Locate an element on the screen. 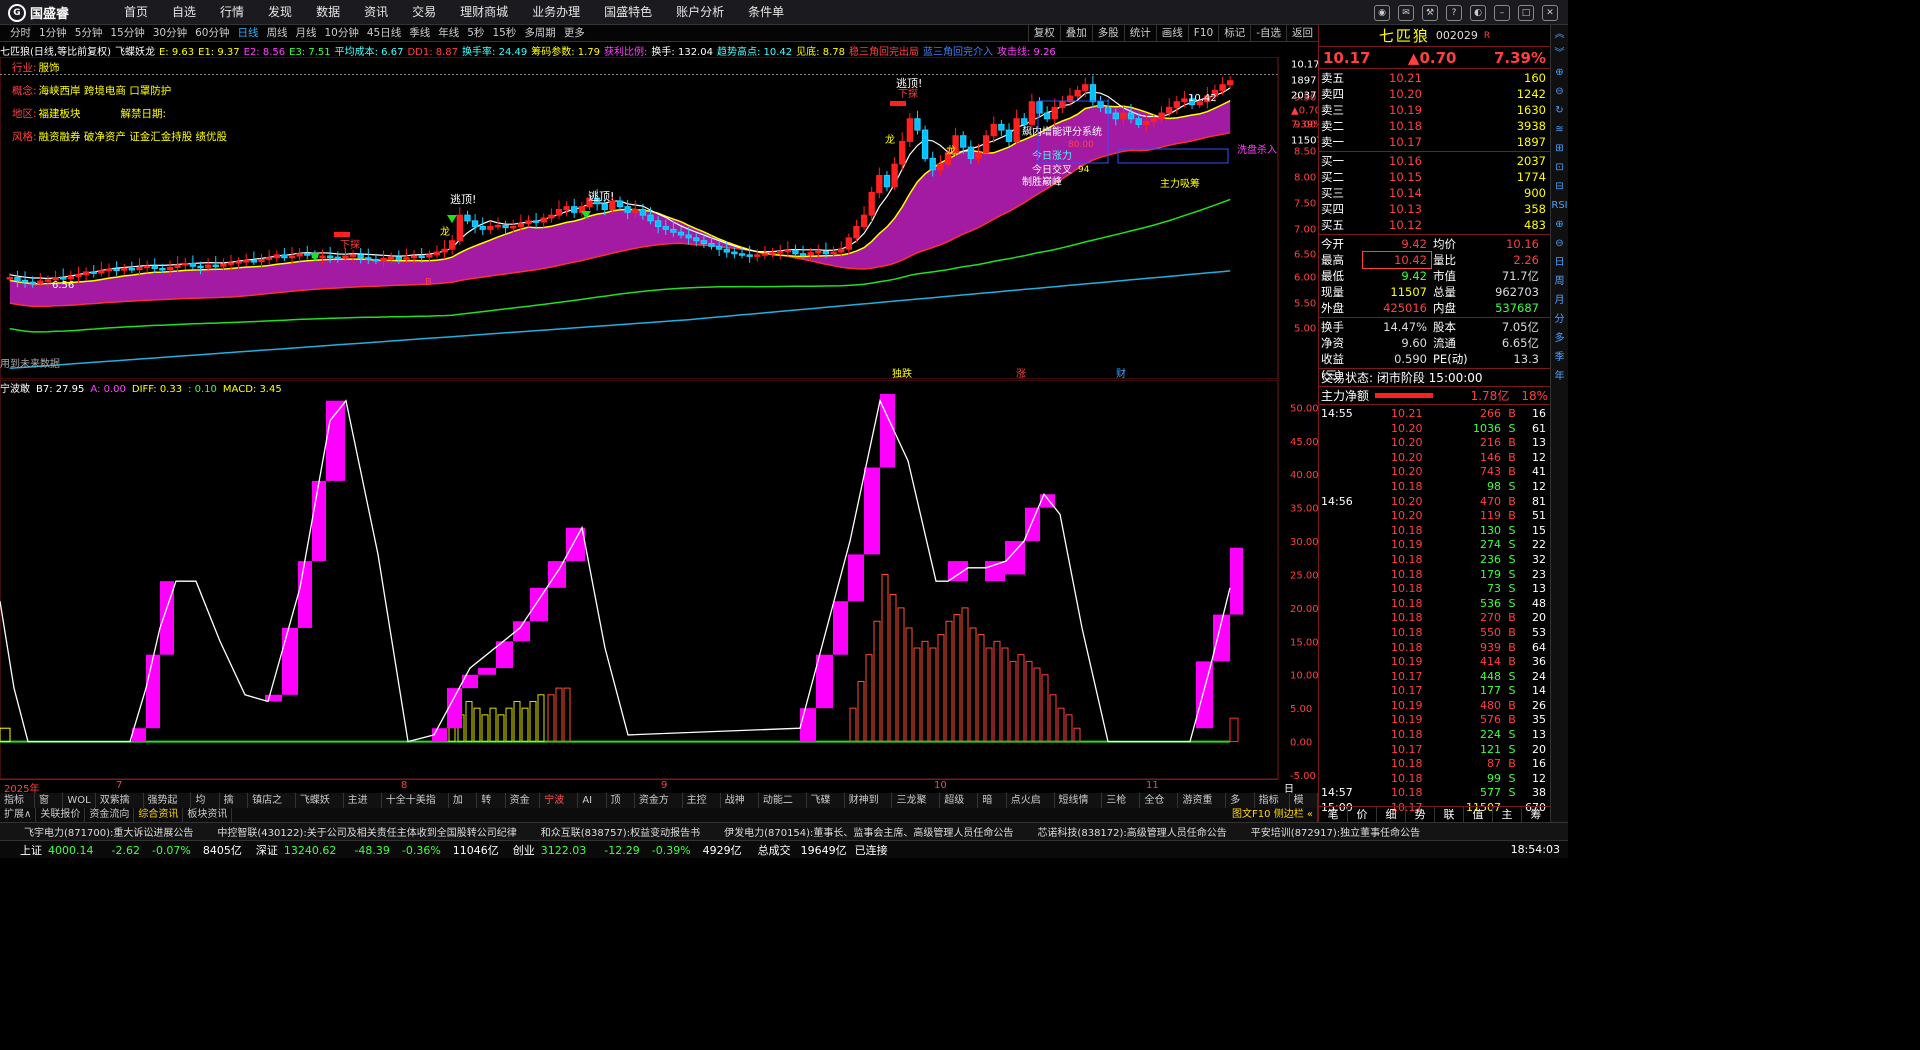 The height and width of the screenshot is (1050, 1920). side-tool-button: ≋ is located at coordinates (1559, 129).